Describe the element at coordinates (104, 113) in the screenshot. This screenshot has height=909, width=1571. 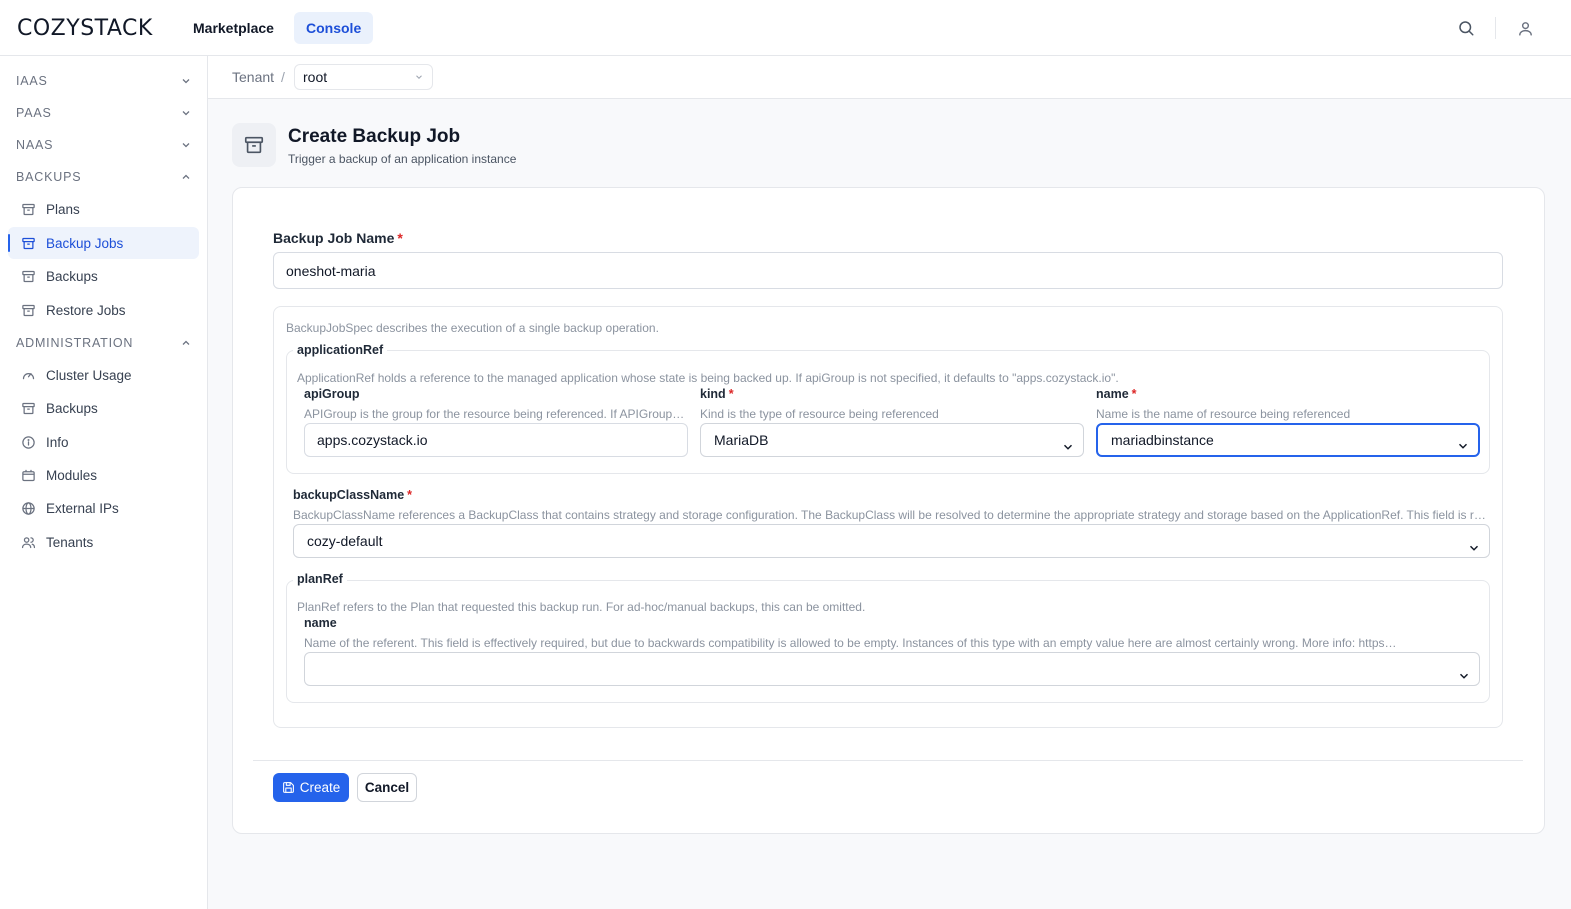
I see `sidebar-section-paas: PAAS` at that location.